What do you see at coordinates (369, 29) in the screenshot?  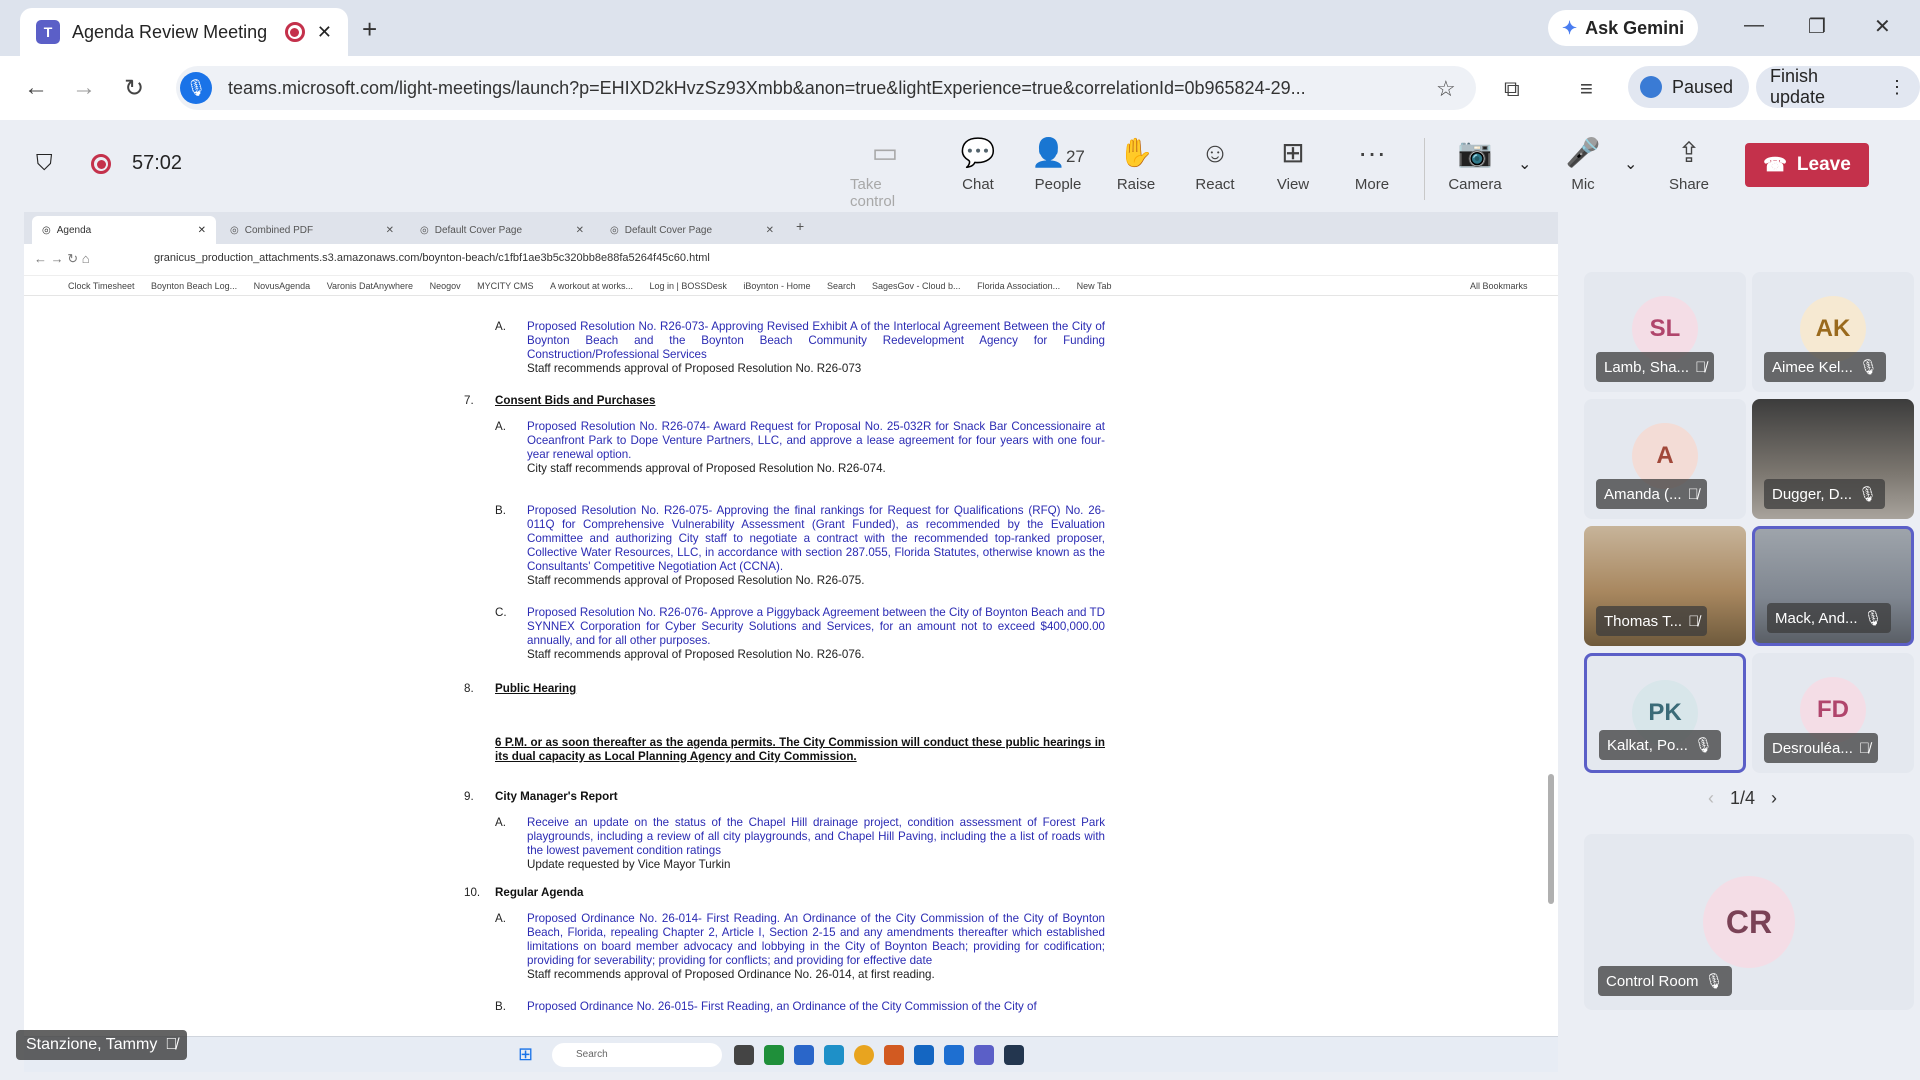 I see `new-tab-icon: +` at bounding box center [369, 29].